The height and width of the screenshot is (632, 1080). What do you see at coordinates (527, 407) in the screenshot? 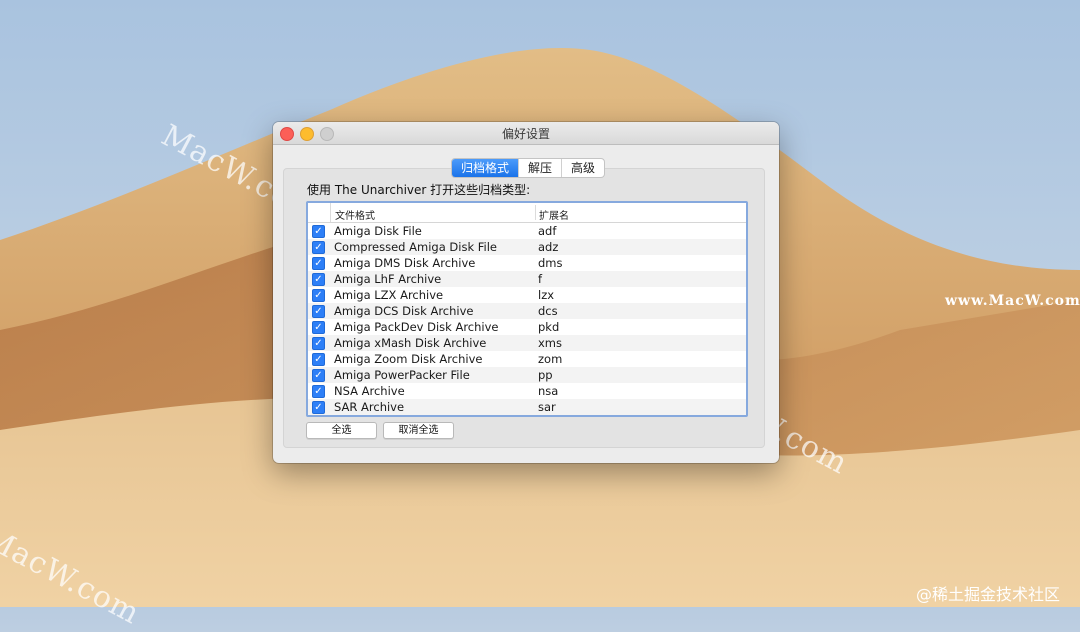
I see `table-row: ✓ SAR Archive sar` at bounding box center [527, 407].